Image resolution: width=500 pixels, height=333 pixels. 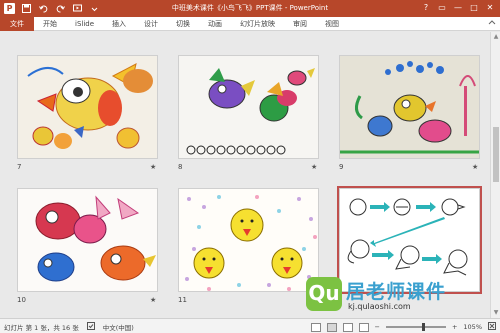 What do you see at coordinates (492, 327) in the screenshot?
I see `fit-slide-icon` at bounding box center [492, 327].